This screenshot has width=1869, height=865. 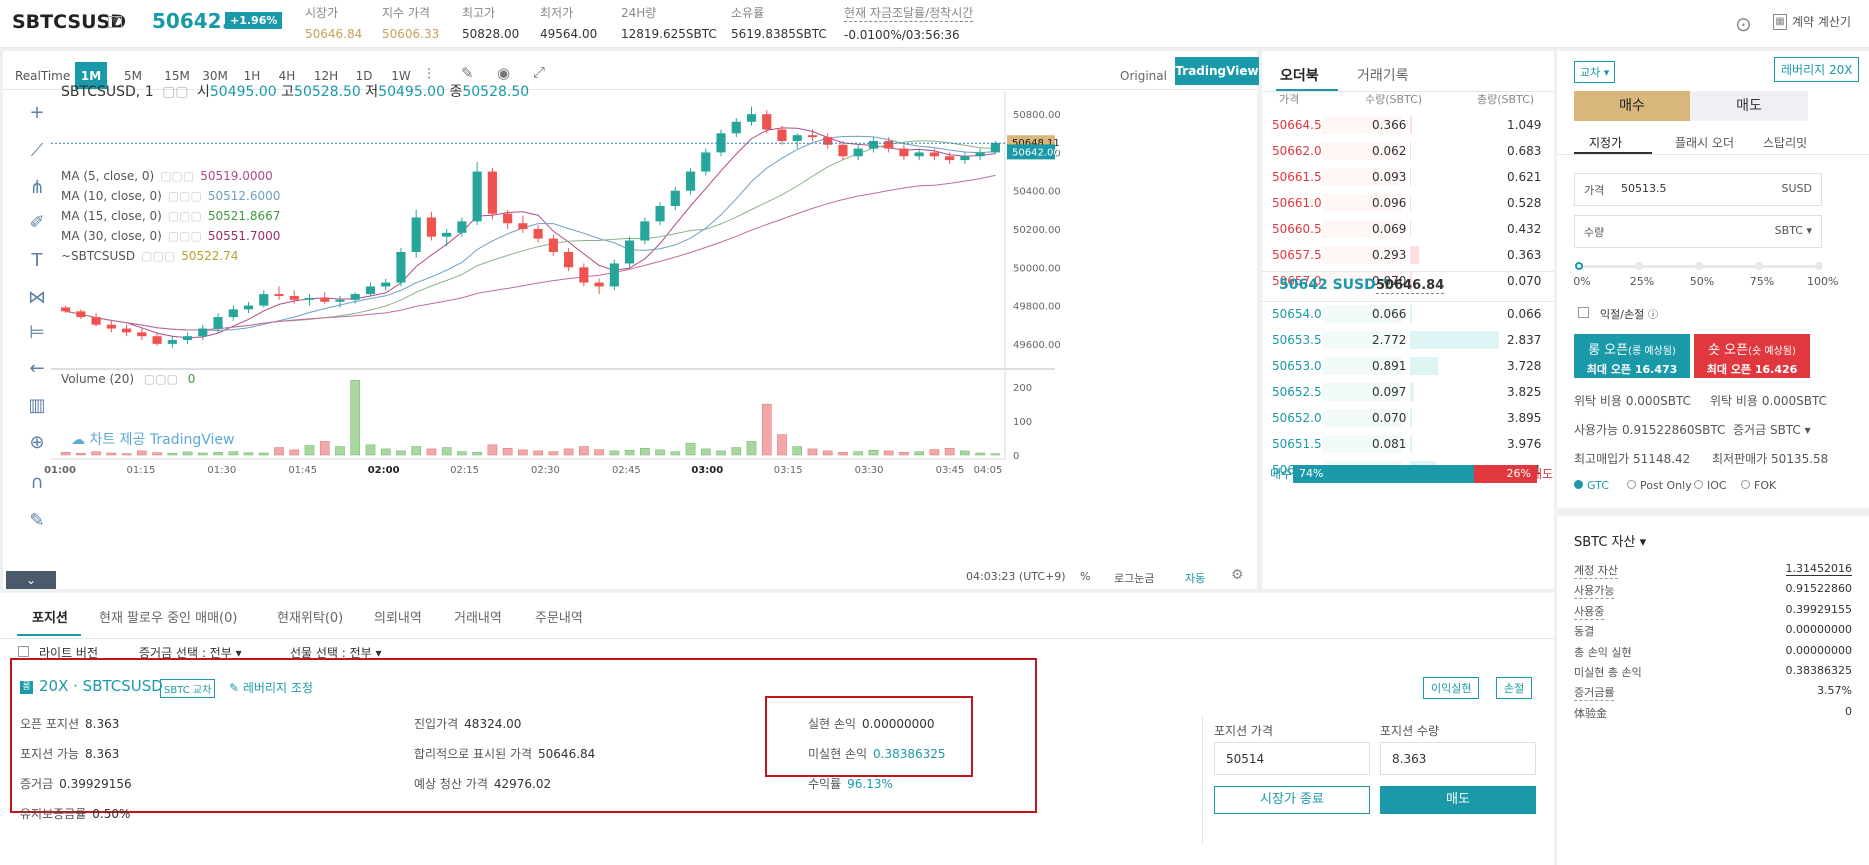 What do you see at coordinates (1818, 609) in the screenshot?
I see `asset-value: 0.39929155` at bounding box center [1818, 609].